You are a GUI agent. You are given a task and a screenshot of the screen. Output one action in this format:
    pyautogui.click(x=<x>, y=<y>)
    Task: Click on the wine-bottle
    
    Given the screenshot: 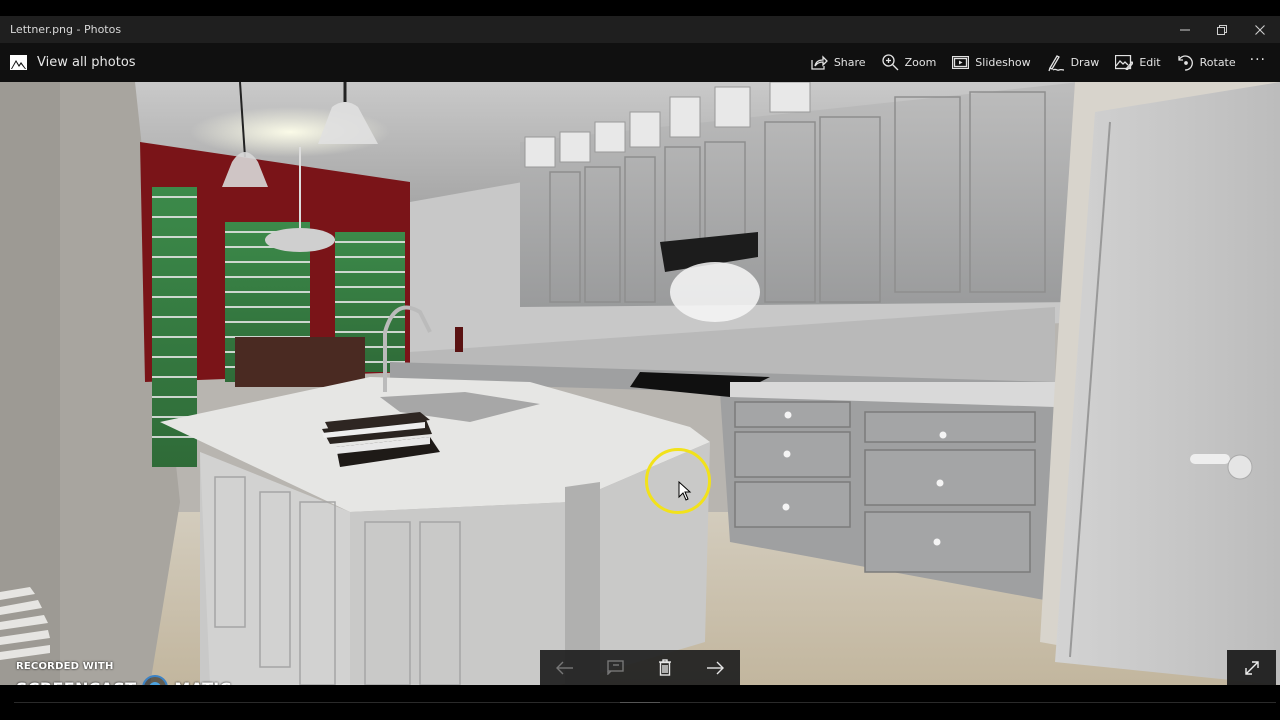 What is the action you would take?
    pyautogui.click(x=459, y=339)
    